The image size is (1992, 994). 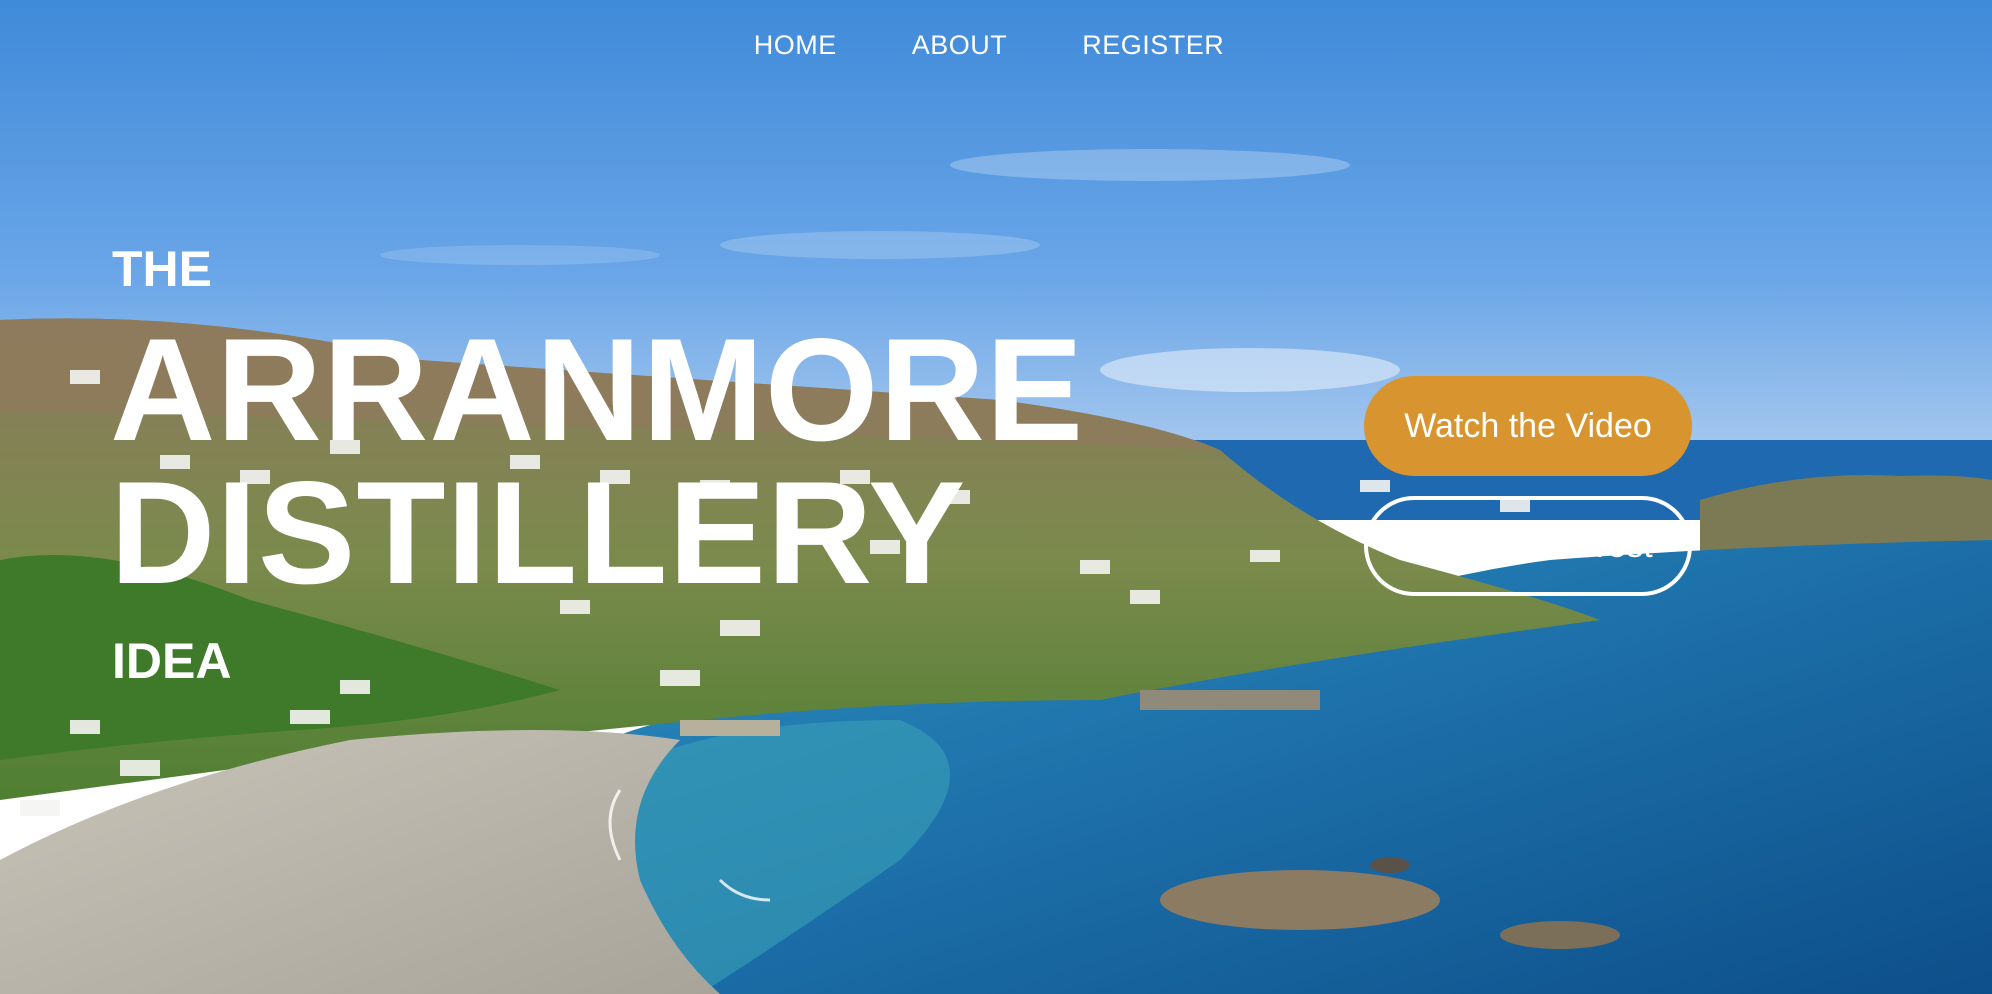 What do you see at coordinates (1528, 426) in the screenshot?
I see `watch-video-button: Watch the Video` at bounding box center [1528, 426].